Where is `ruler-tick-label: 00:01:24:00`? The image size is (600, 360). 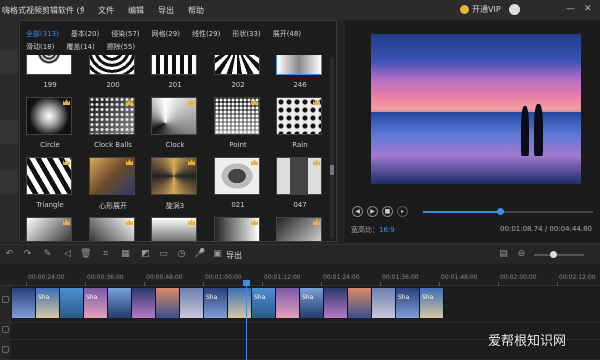 ruler-tick-label: 00:01:24:00 is located at coordinates (341, 277).